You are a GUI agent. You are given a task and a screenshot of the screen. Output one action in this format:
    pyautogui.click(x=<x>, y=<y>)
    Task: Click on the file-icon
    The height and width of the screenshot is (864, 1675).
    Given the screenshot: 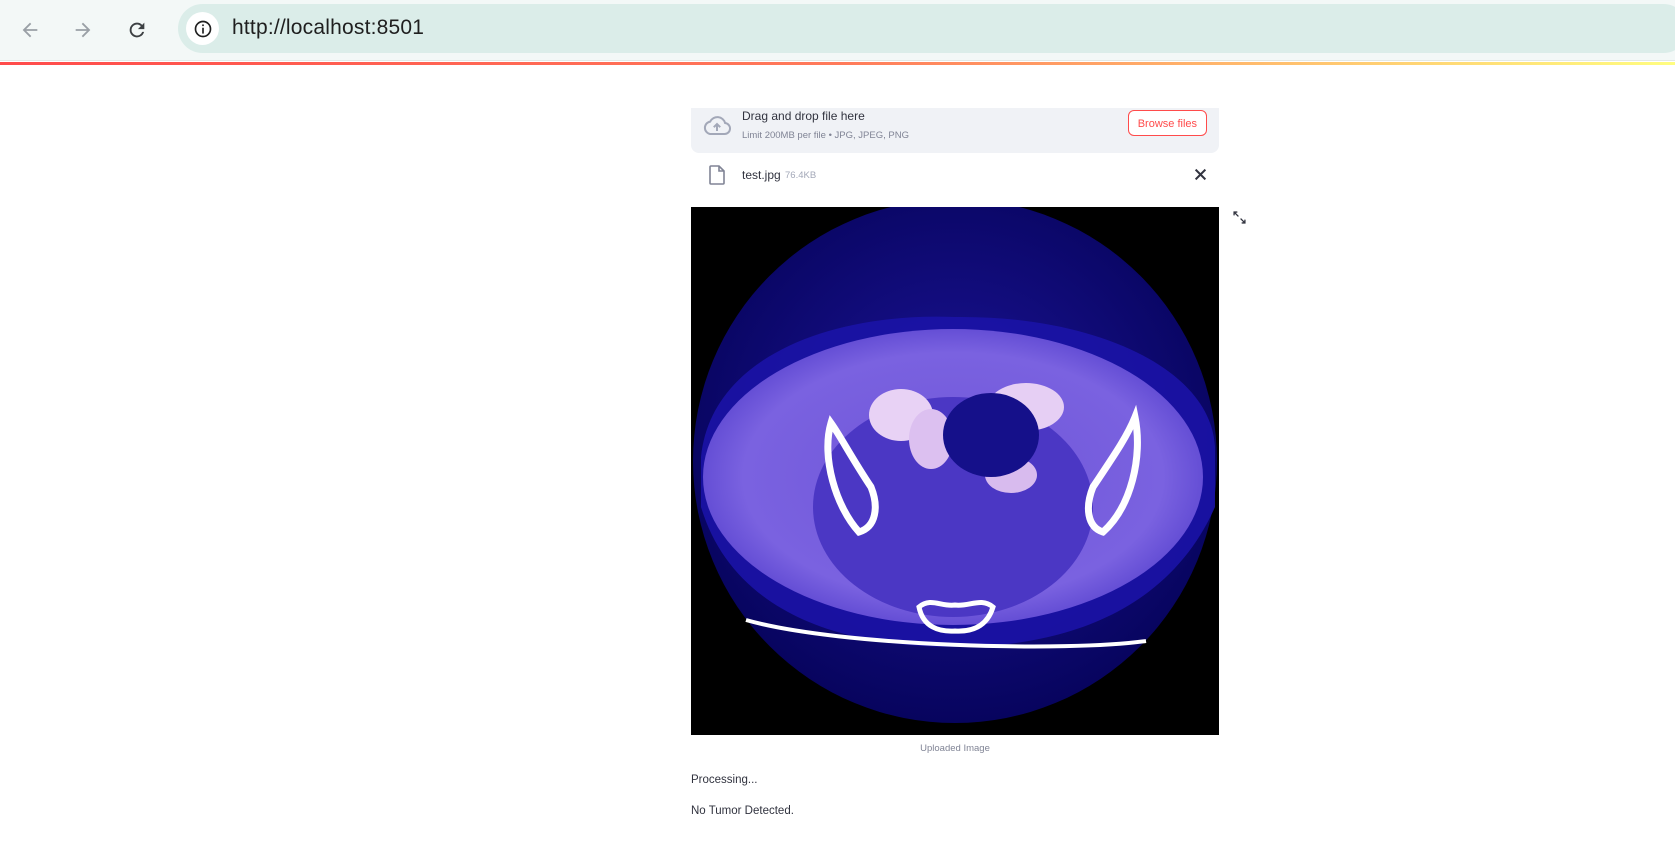 What is the action you would take?
    pyautogui.click(x=717, y=175)
    